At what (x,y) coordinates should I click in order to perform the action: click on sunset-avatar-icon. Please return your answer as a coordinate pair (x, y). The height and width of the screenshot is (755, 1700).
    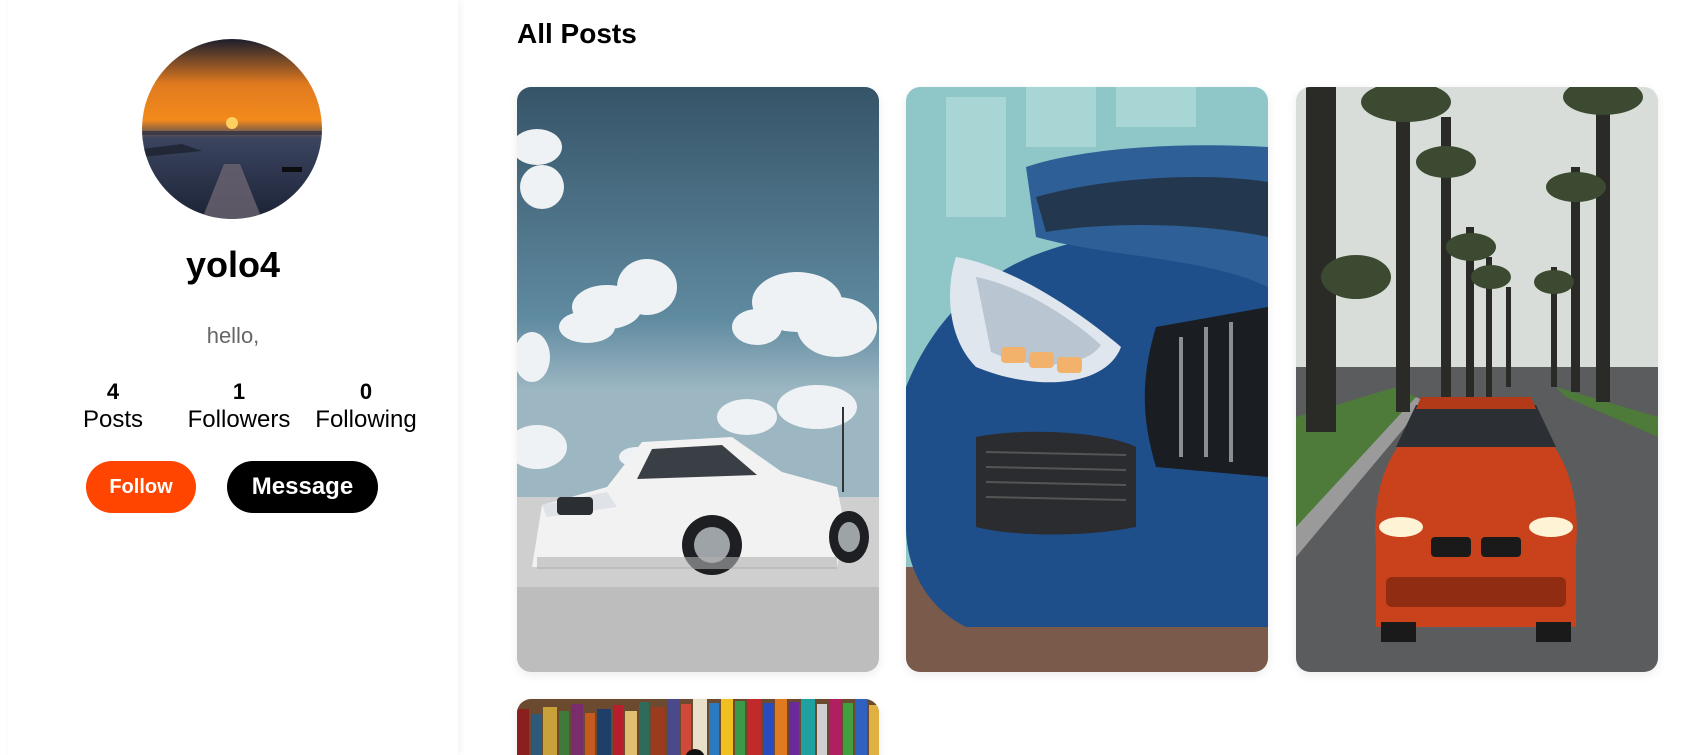
    Looking at the image, I should click on (232, 129).